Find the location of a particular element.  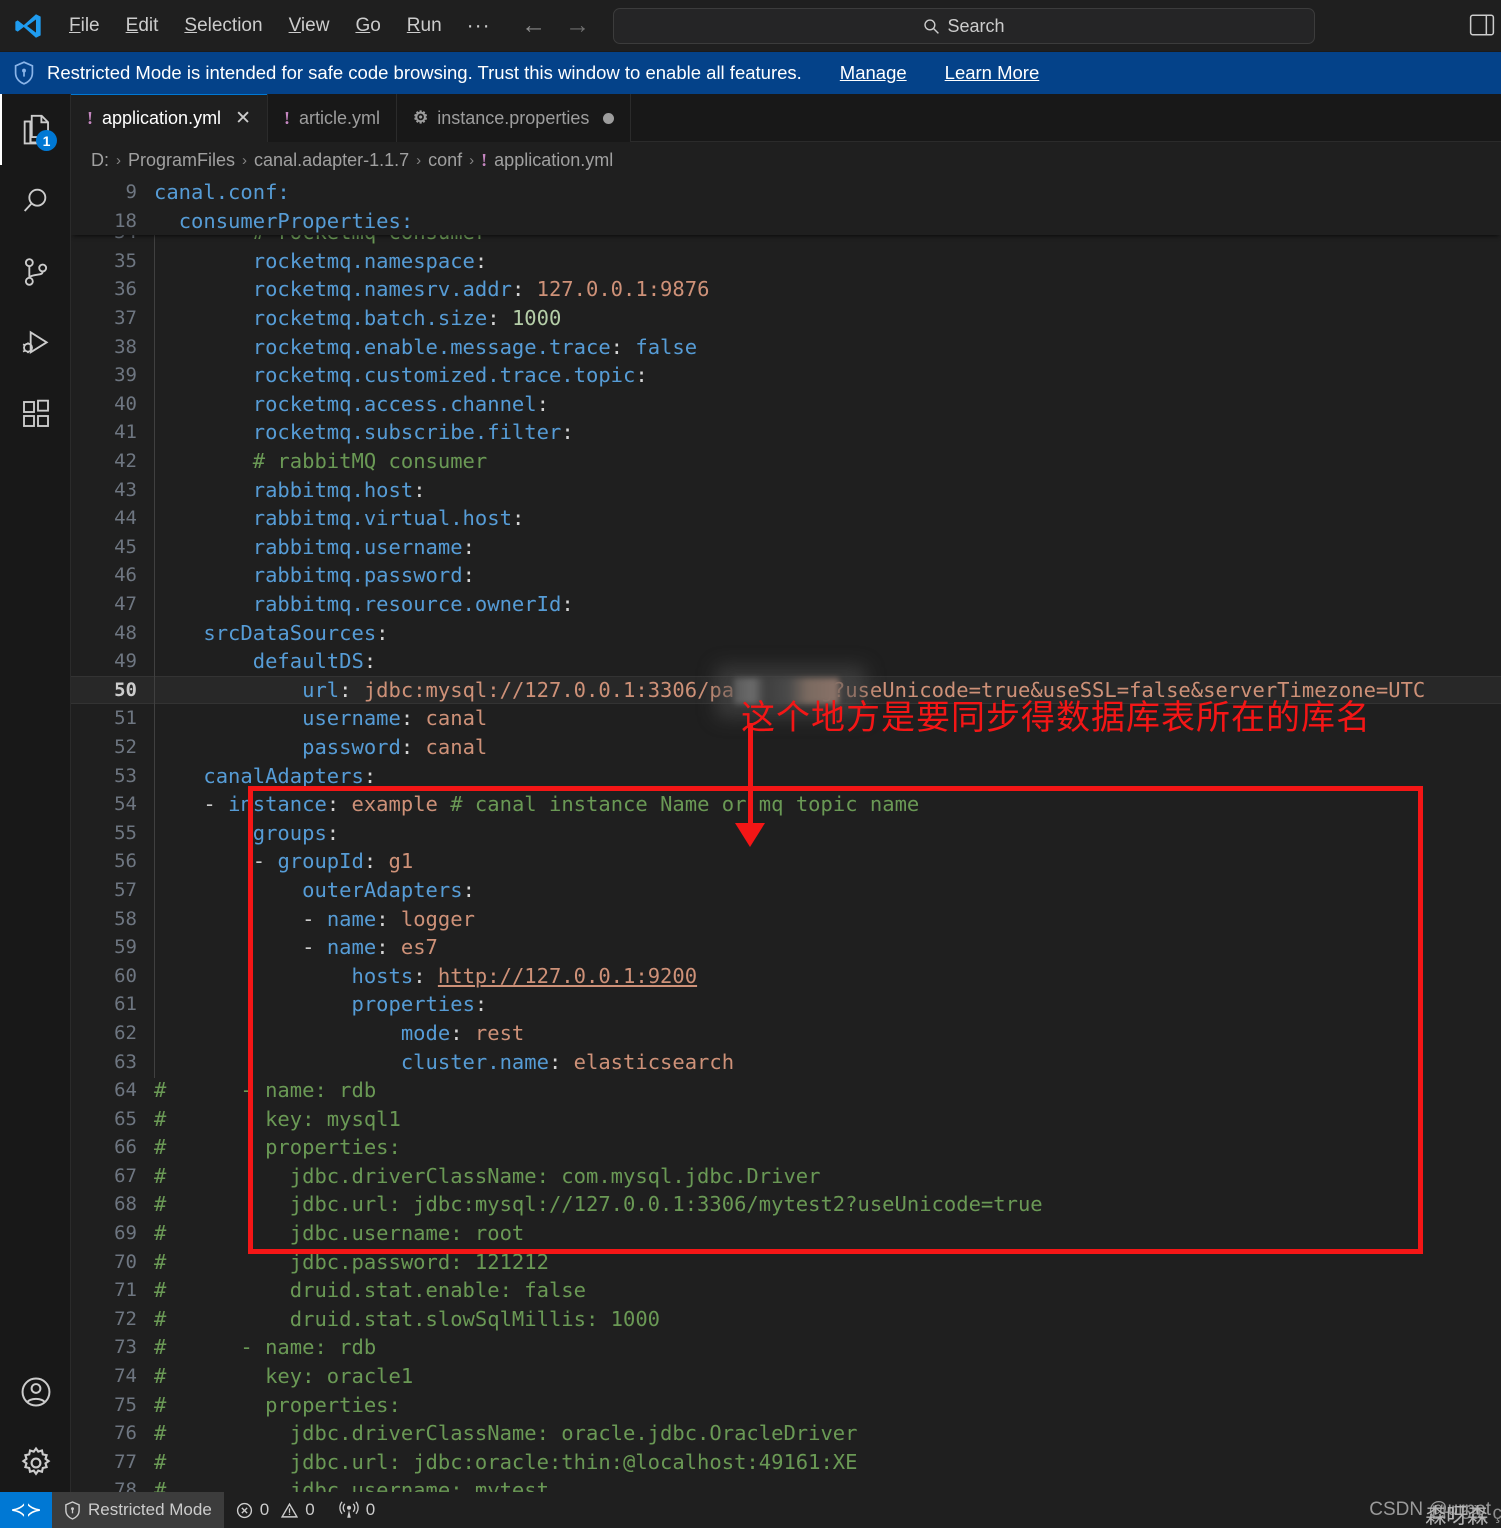

status-right: CSDN @urnot LH 5à, çom43 森呀森 is located at coordinates (1435, 1513).